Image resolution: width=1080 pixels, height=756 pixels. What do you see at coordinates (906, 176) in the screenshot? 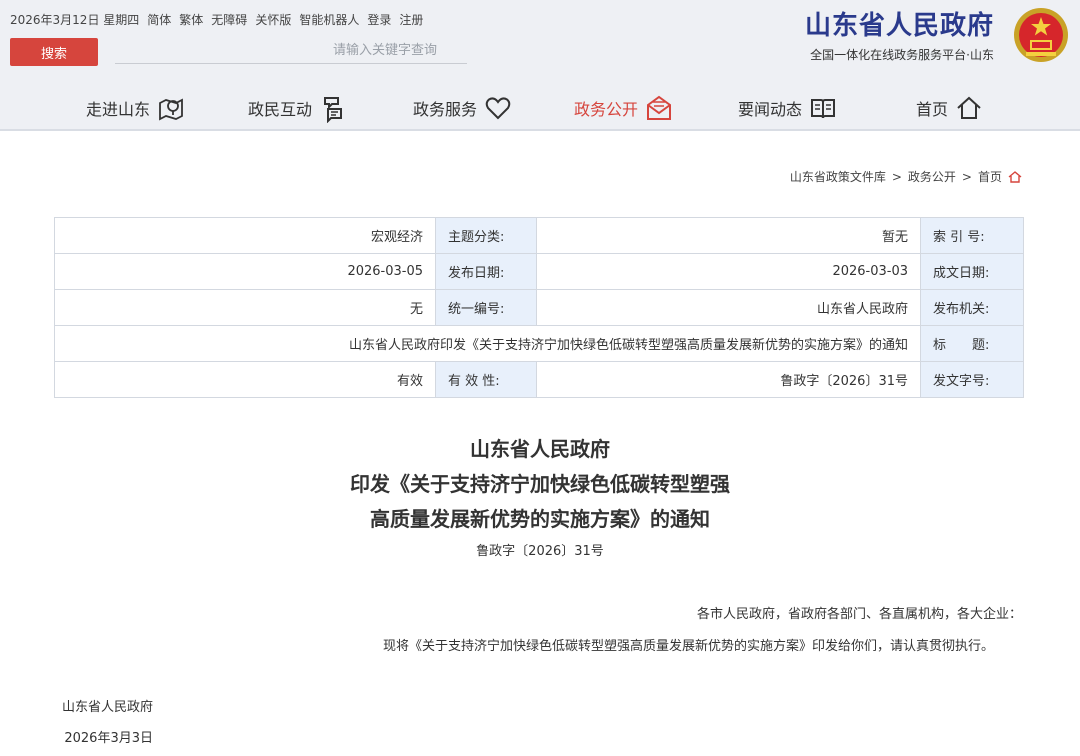
I see `breadcrumb: 山东省政策文件库 > 政务公开 > 首页` at bounding box center [906, 176].